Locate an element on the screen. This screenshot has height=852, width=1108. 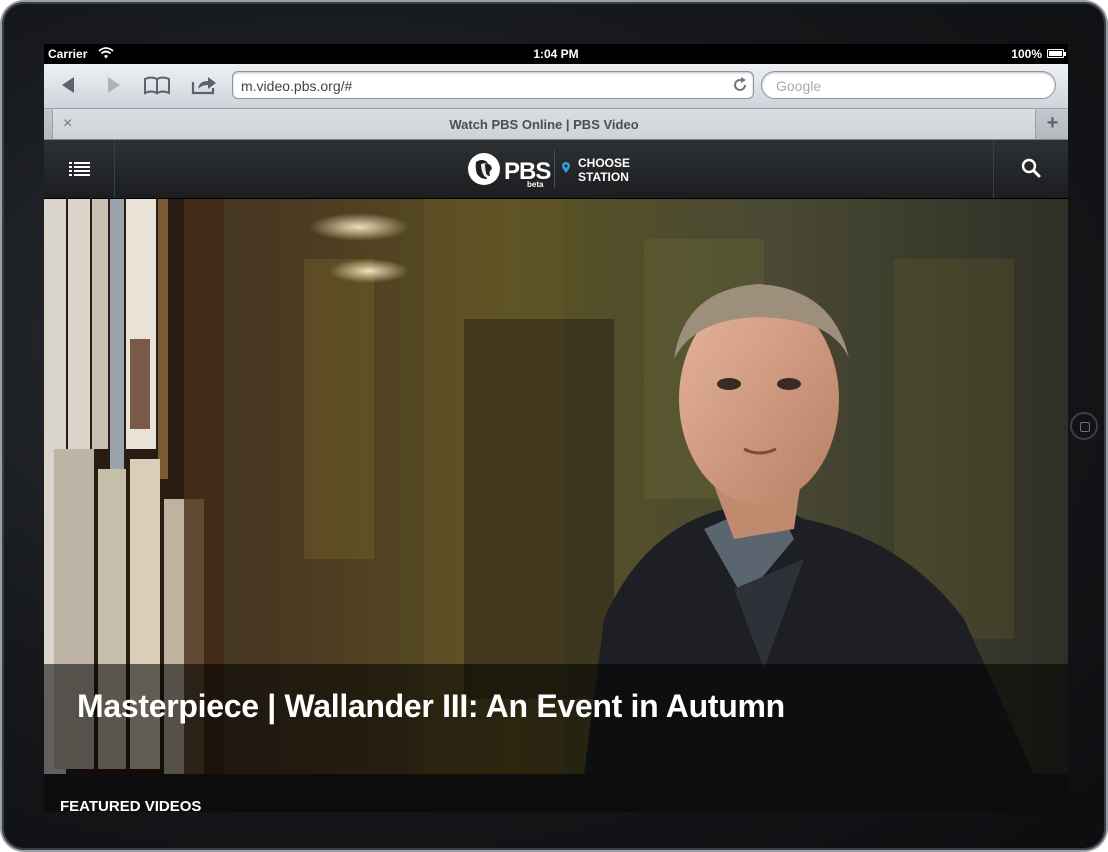
back-button is located at coordinates (69, 85).